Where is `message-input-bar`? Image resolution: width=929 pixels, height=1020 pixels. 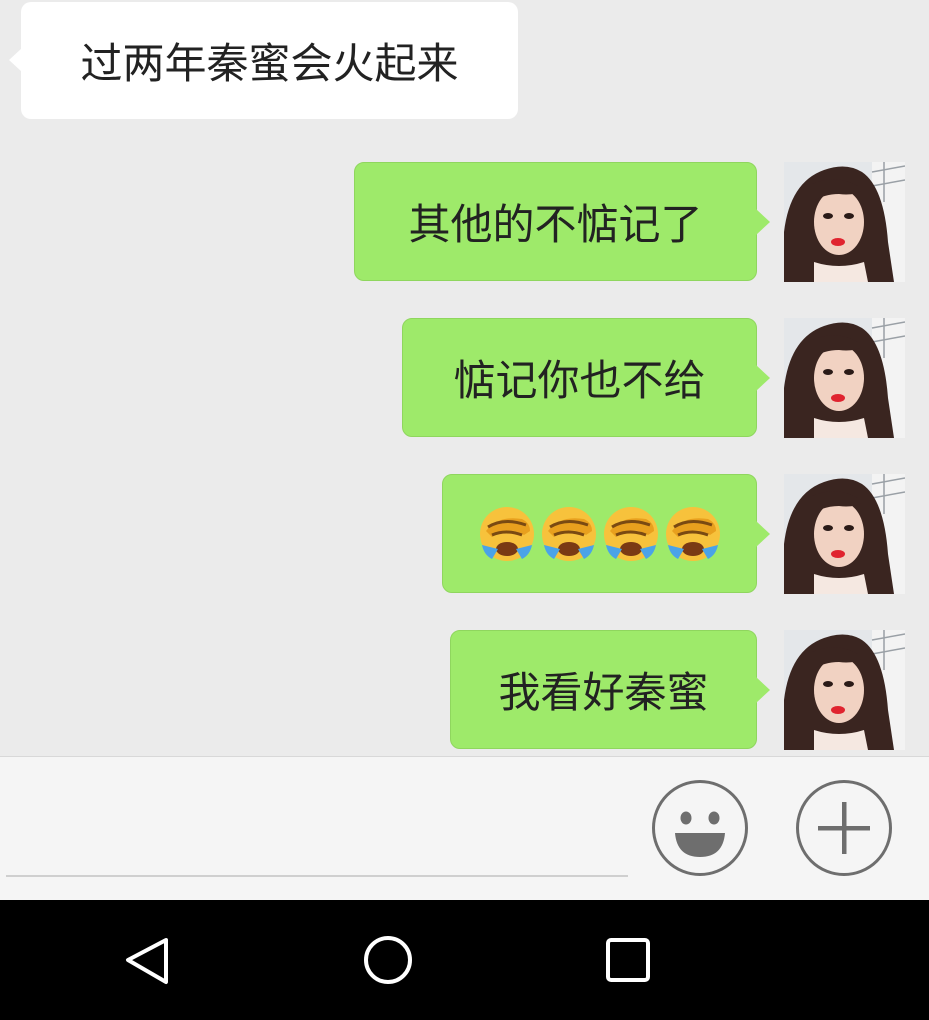
message-input-bar is located at coordinates (464, 828).